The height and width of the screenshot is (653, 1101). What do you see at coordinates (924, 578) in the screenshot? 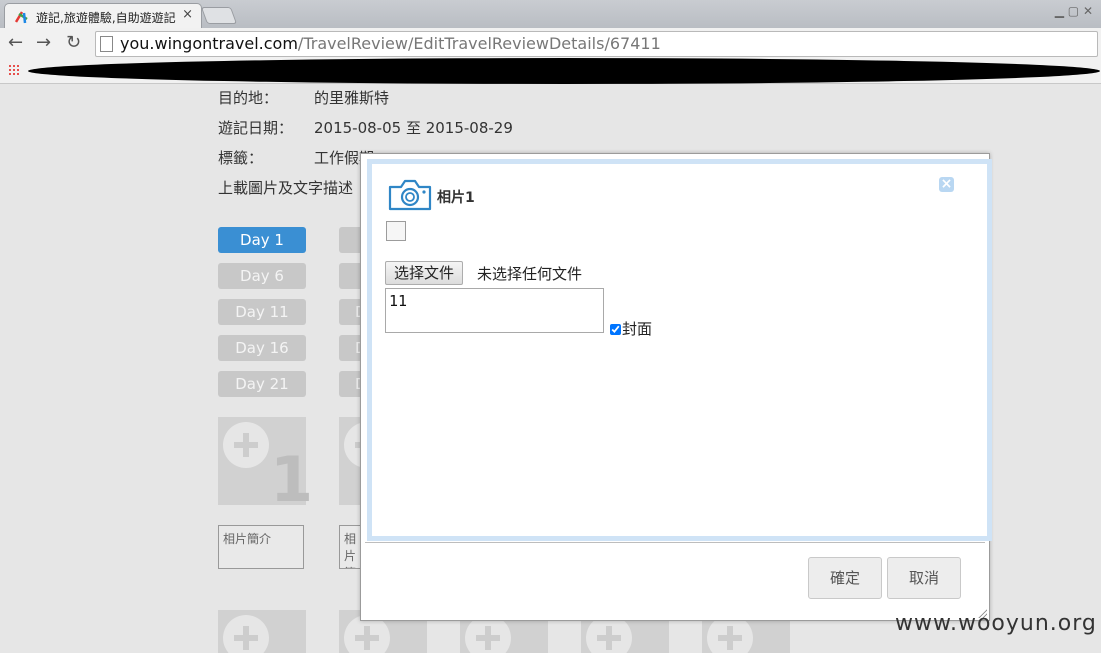
I see `cancel-button: 取消` at bounding box center [924, 578].